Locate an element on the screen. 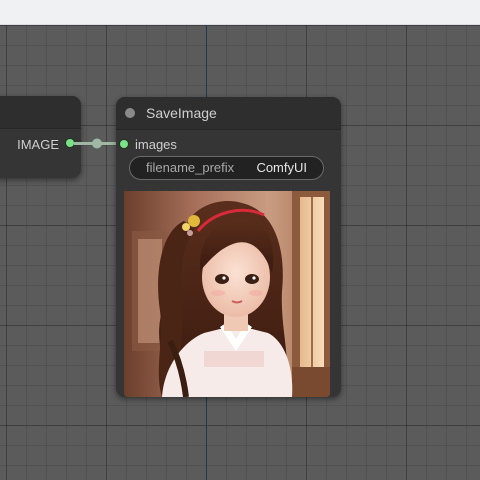 This screenshot has height=480, width=480. input-slot-images is located at coordinates (124, 144).